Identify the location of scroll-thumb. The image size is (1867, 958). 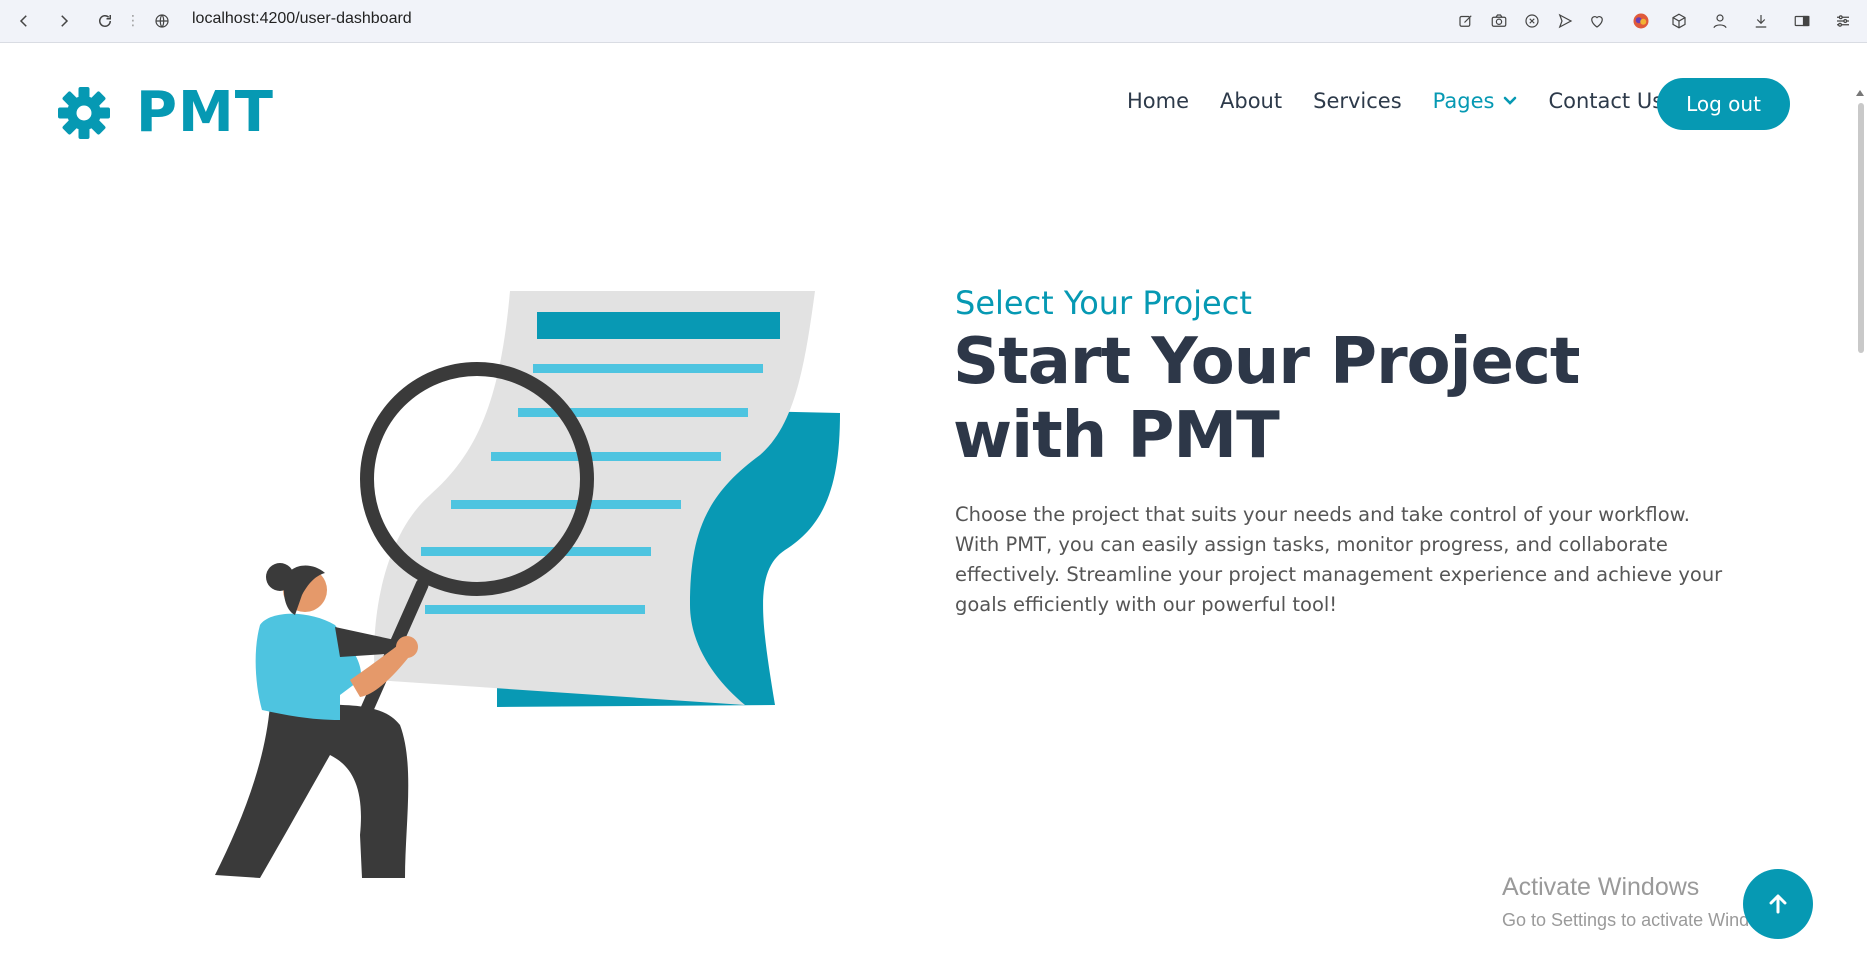
(1861, 228).